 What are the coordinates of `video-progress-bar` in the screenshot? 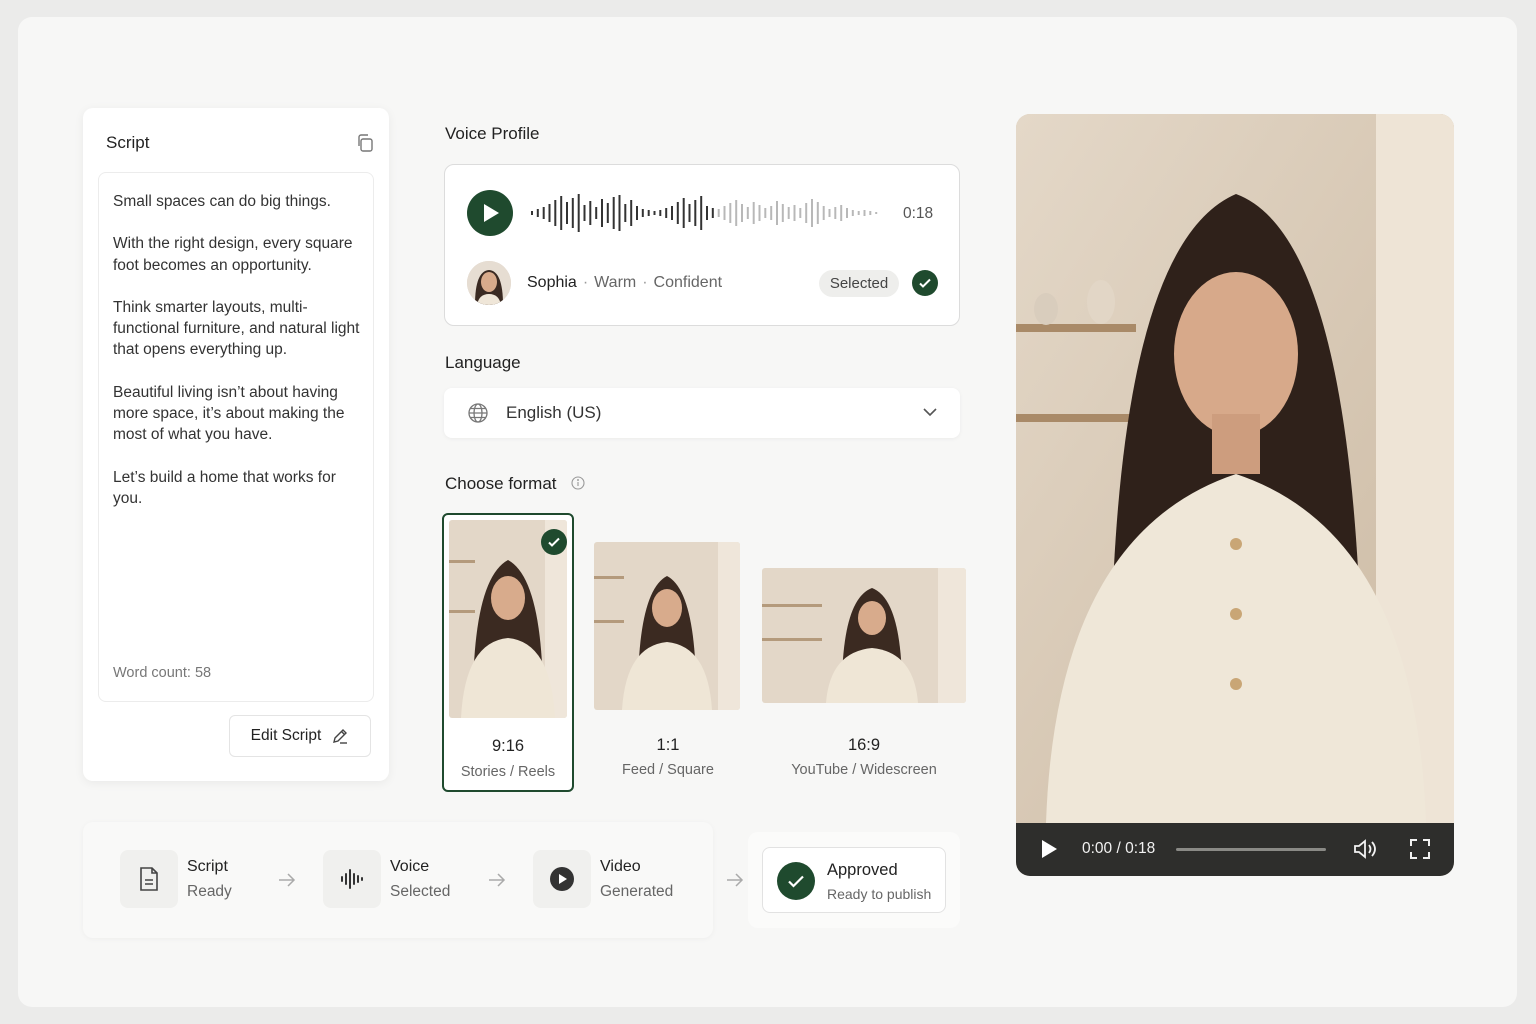 It's located at (1251, 849).